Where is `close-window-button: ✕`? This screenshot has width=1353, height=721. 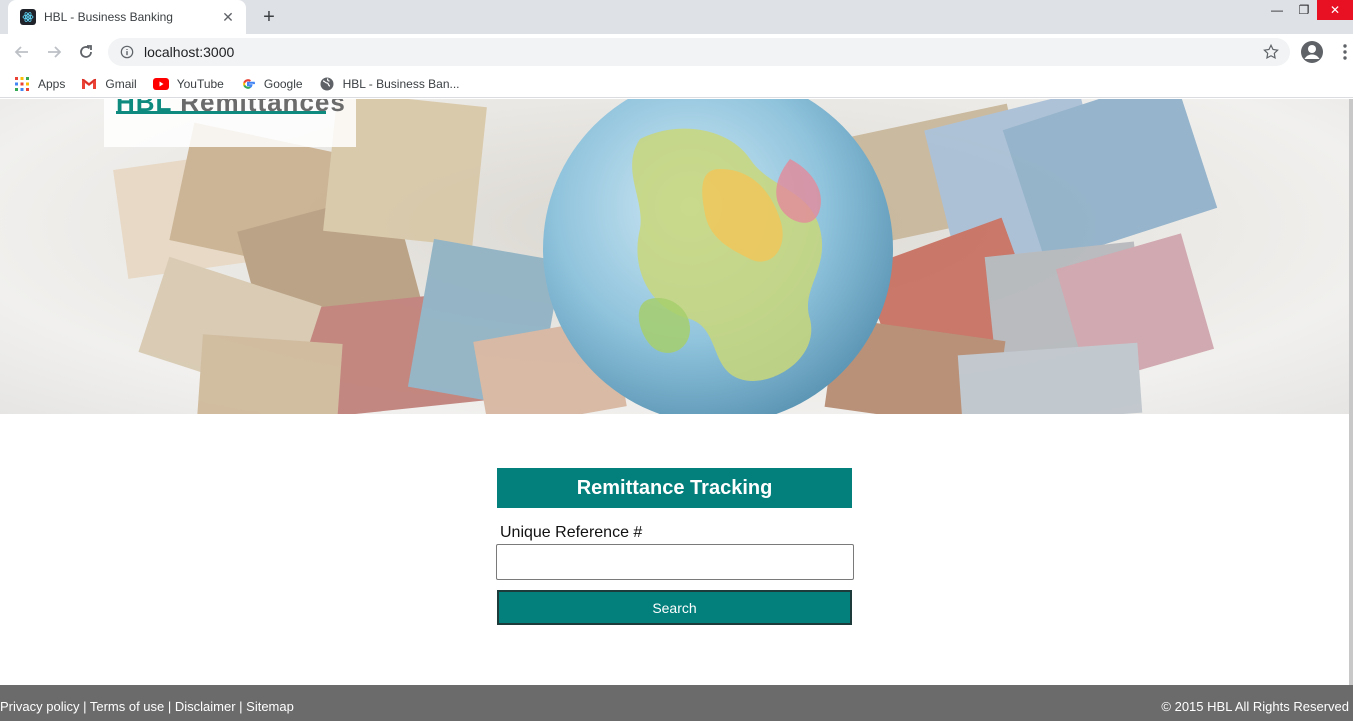 close-window-button: ✕ is located at coordinates (1335, 10).